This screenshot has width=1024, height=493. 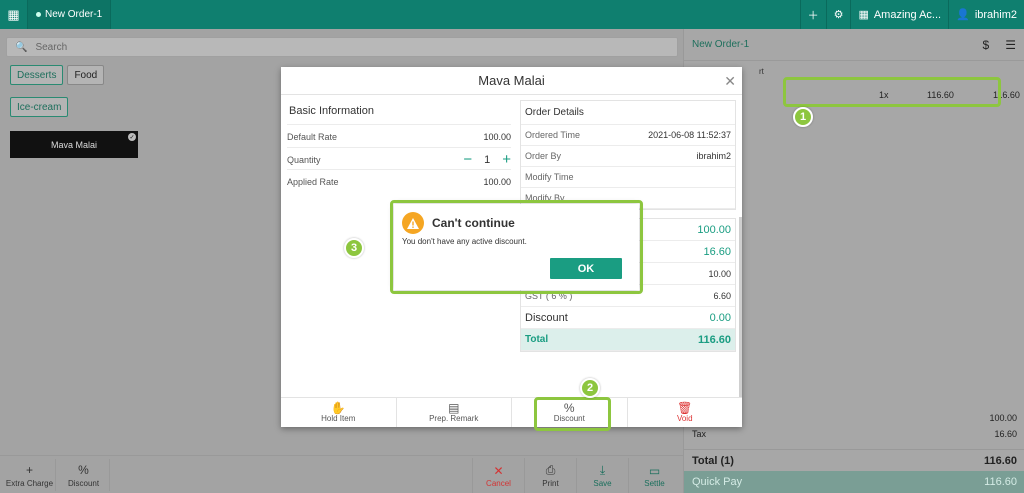 I want to click on apps-grid-icon: ▦, so click(x=14, y=14).